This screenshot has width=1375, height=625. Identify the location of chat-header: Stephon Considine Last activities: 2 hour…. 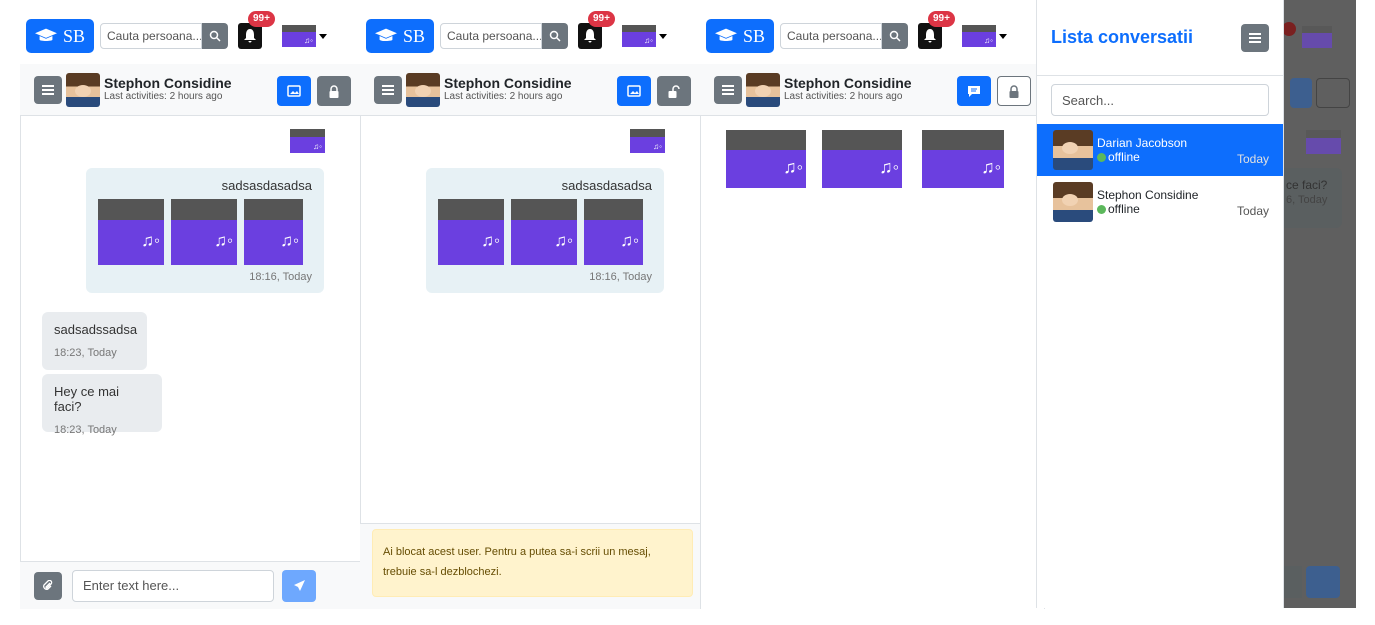
(192, 90).